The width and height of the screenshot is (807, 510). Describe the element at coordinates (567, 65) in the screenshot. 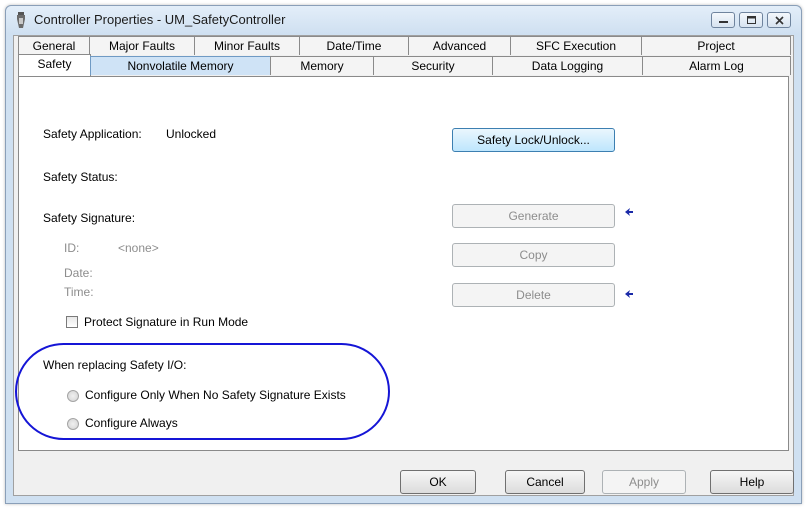

I see `tab-data-logging: Data Logging` at that location.